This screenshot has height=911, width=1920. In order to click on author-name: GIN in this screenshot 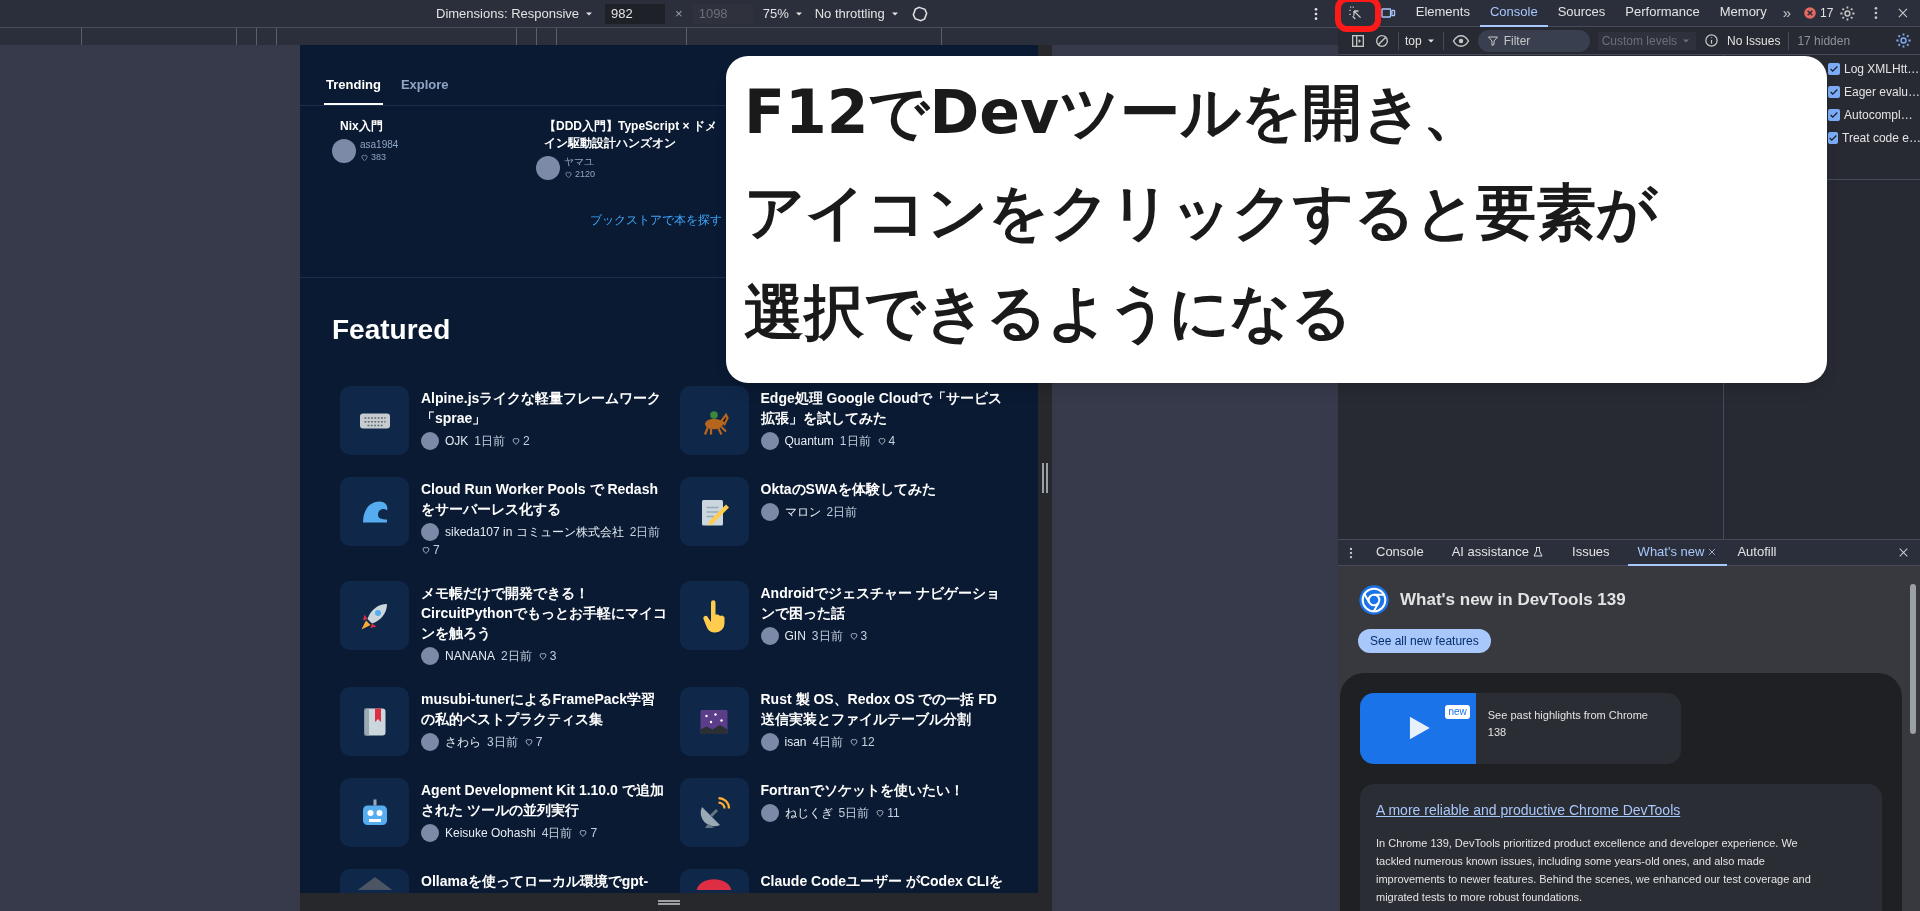, I will do `click(795, 636)`.